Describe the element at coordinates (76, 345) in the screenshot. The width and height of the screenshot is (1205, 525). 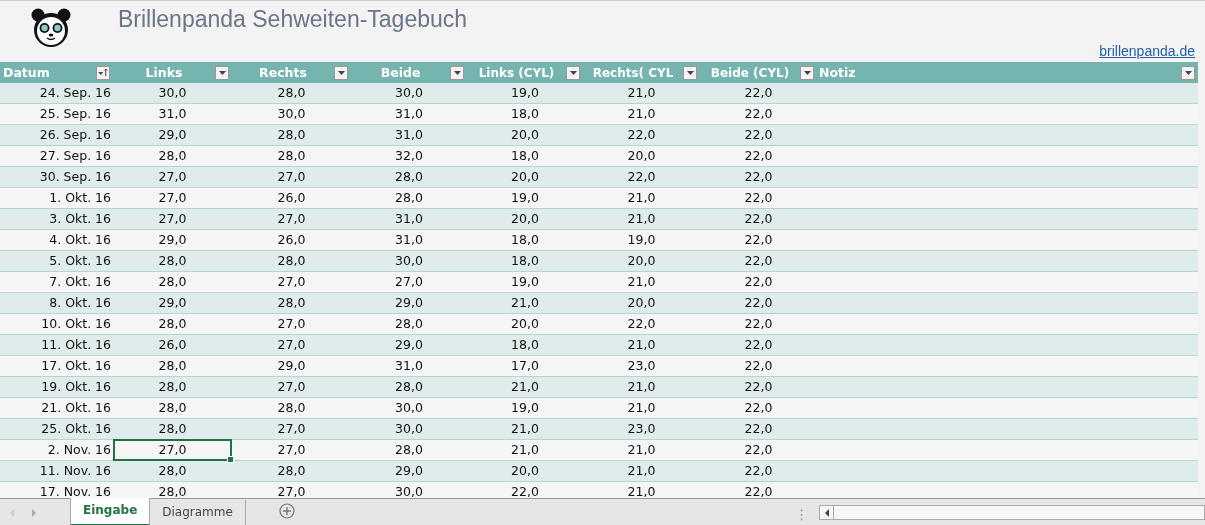
I see `date-cell-text: 11. Okt. 16` at that location.